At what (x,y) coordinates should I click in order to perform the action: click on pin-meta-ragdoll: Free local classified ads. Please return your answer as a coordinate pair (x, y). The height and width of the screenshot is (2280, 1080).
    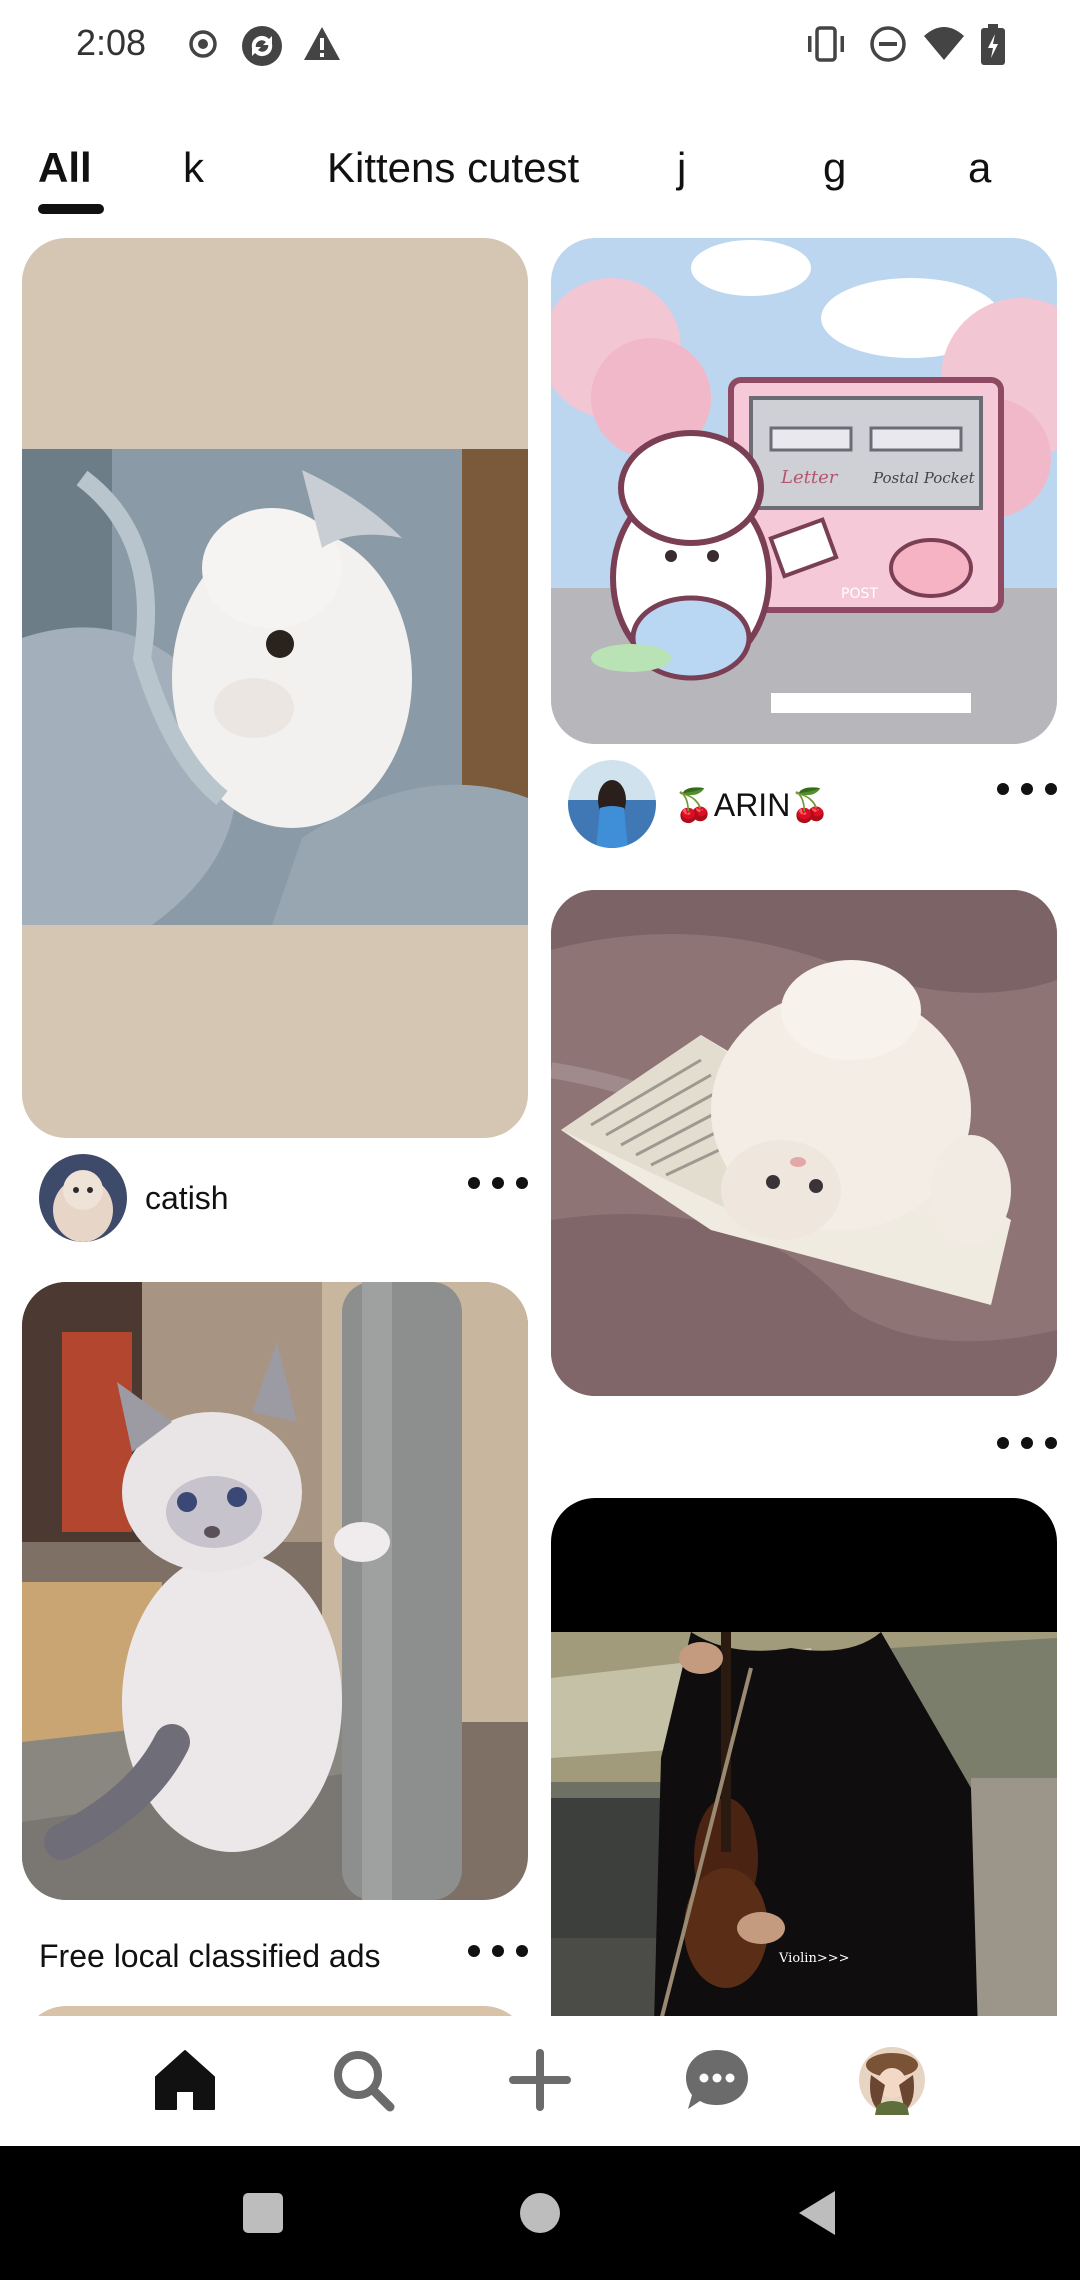
    Looking at the image, I should click on (275, 1961).